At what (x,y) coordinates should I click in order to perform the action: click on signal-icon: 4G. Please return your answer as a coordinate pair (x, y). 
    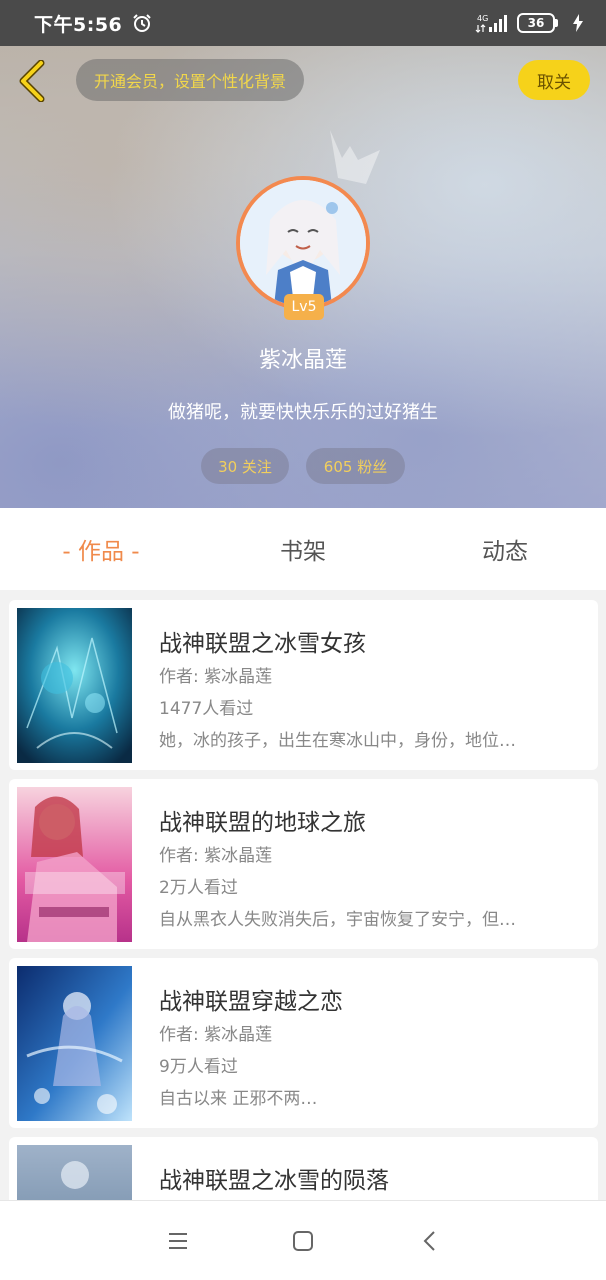
    Looking at the image, I should click on (491, 23).